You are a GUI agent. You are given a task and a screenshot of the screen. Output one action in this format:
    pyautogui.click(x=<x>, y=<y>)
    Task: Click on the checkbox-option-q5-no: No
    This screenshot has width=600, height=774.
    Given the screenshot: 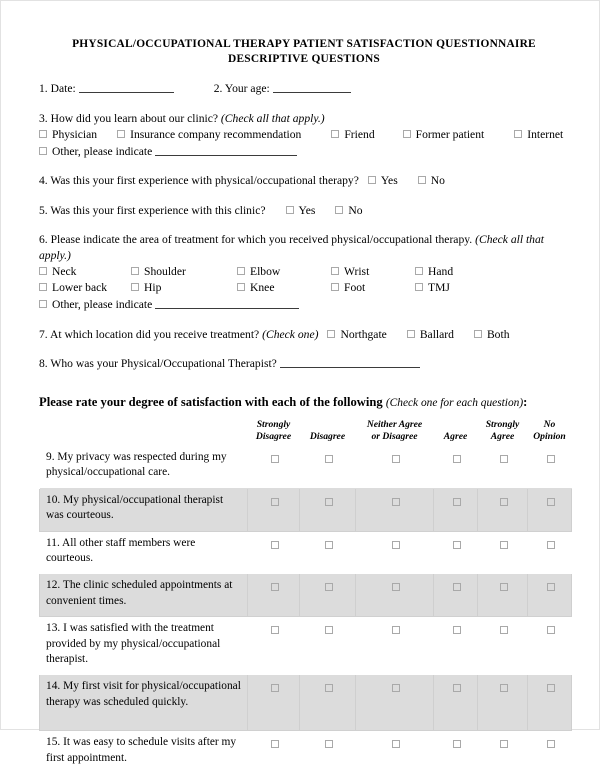 What is the action you would take?
    pyautogui.click(x=349, y=211)
    